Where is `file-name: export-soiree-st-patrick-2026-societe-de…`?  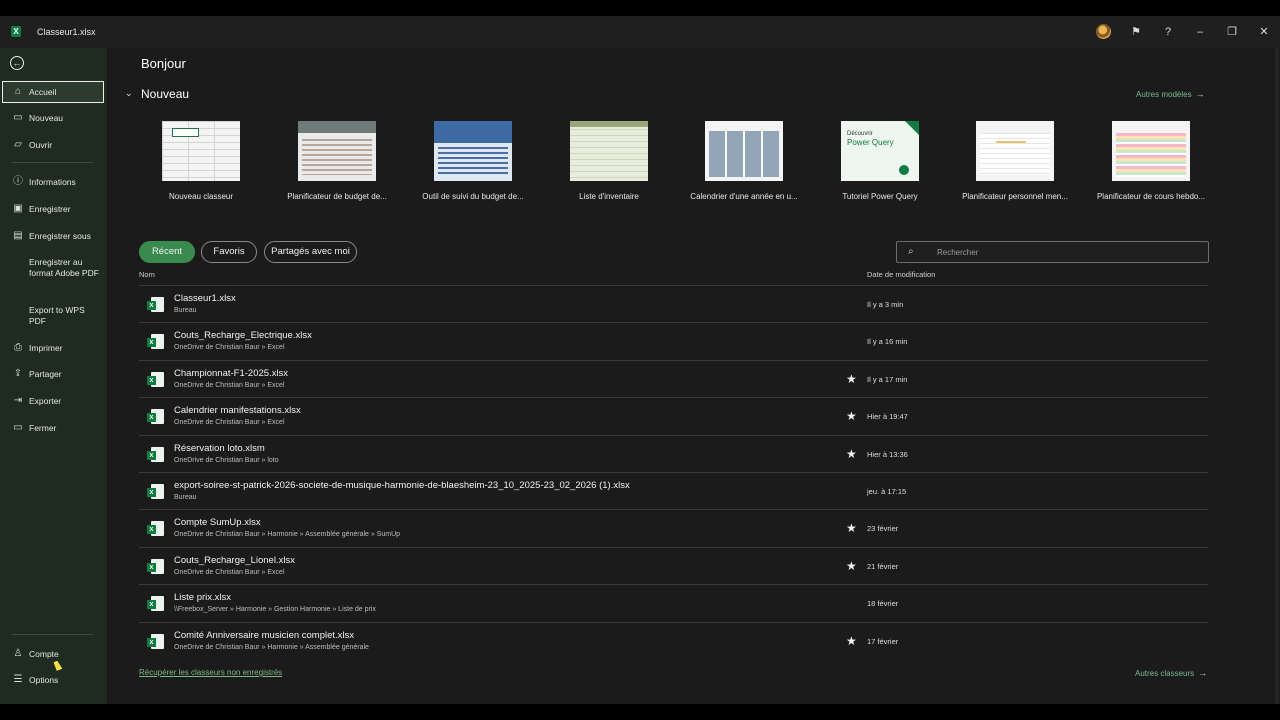 file-name: export-soiree-st-patrick-2026-societe-de… is located at coordinates (402, 485).